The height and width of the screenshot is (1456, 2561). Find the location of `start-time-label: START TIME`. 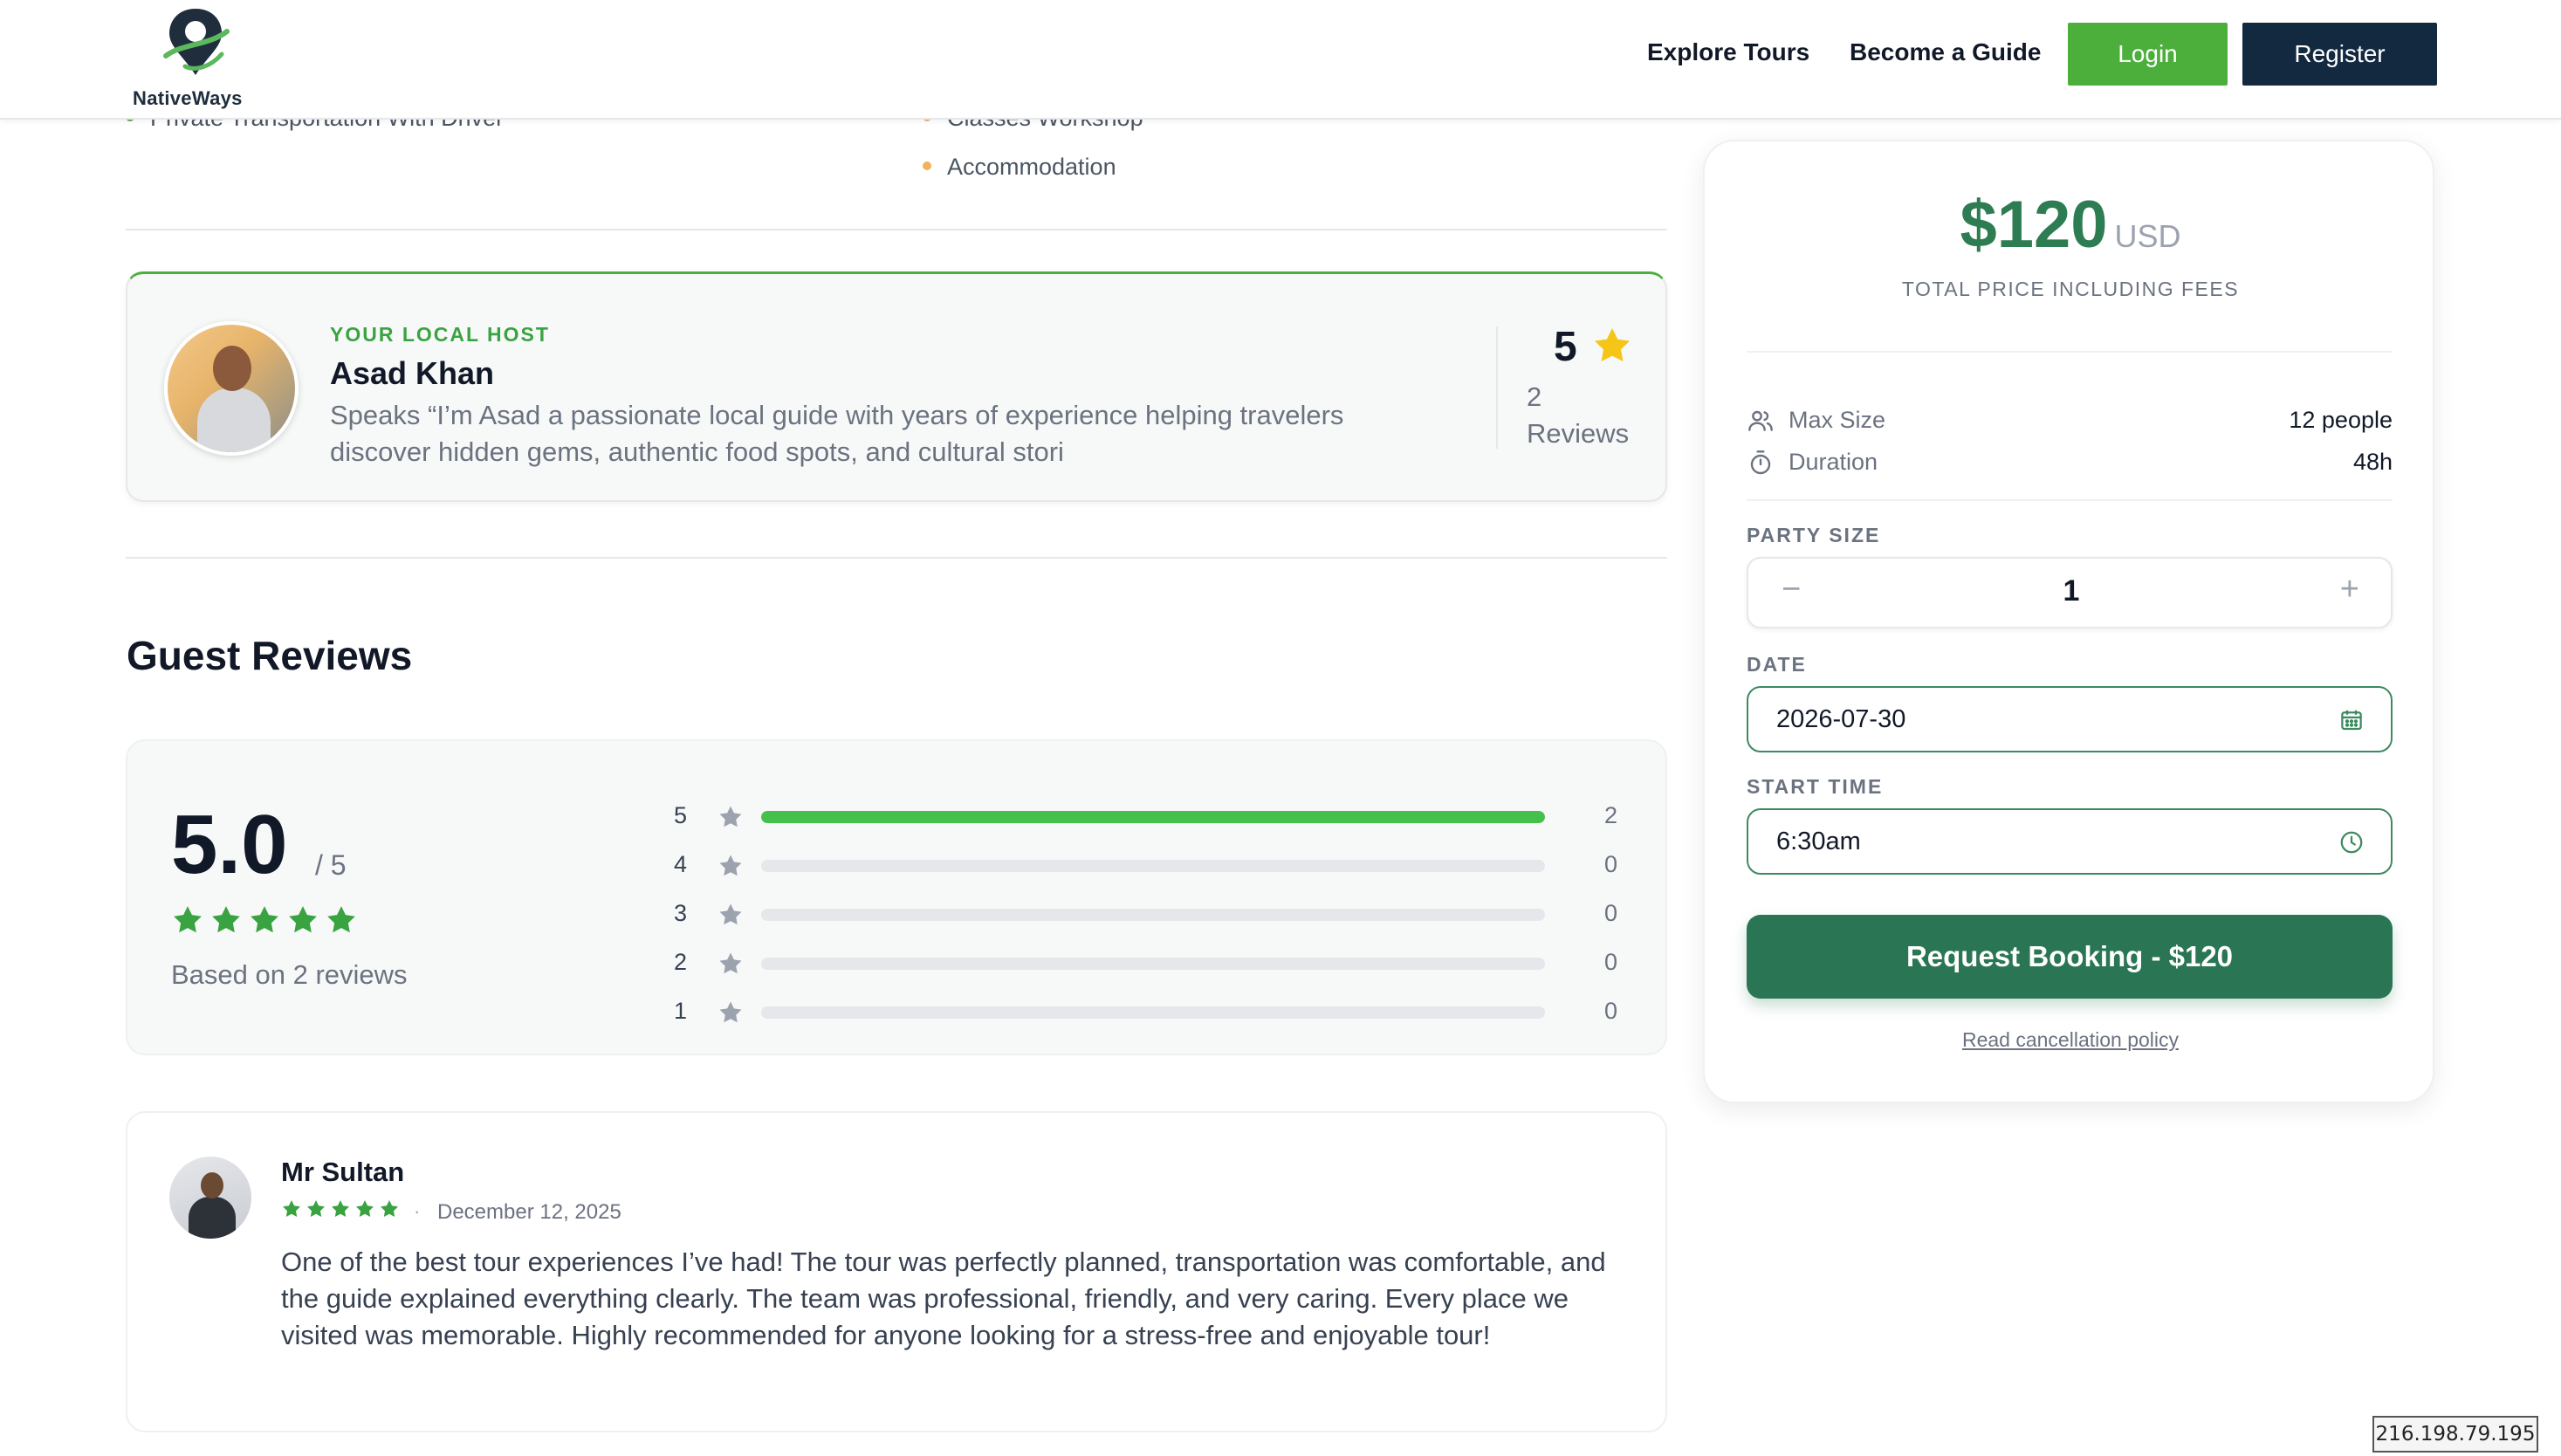

start-time-label: START TIME is located at coordinates (1815, 786).